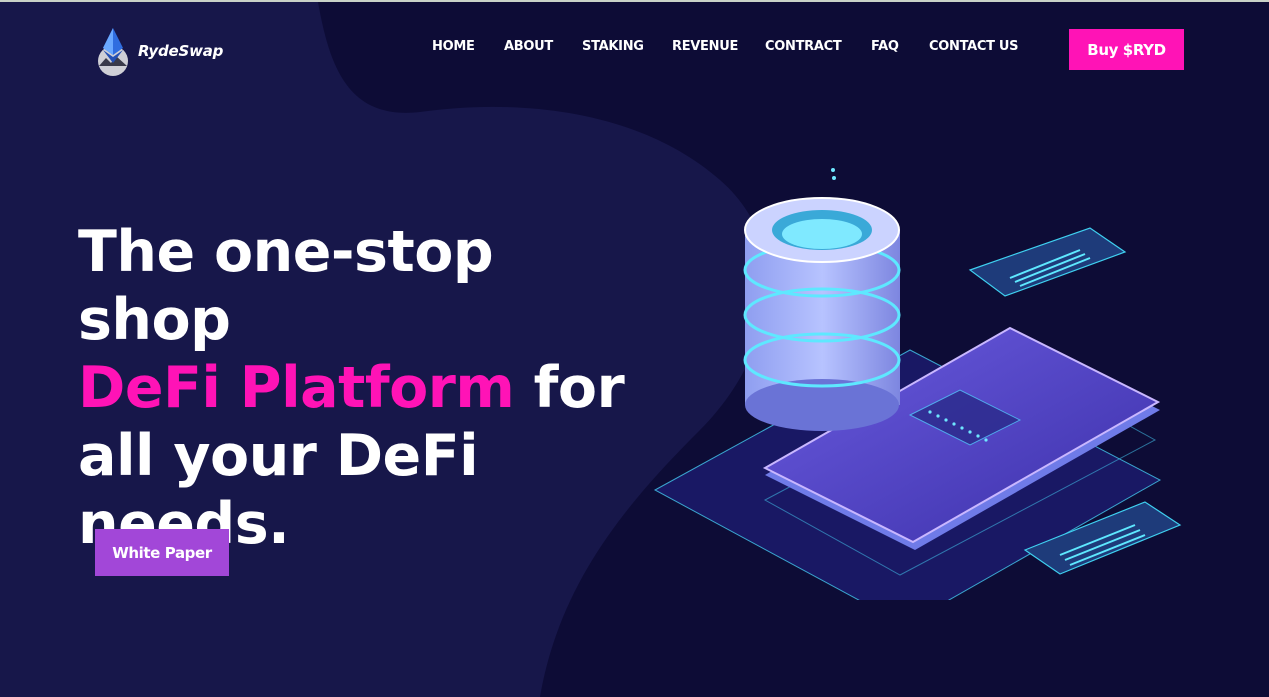 This screenshot has height=697, width=1269. Describe the element at coordinates (974, 46) in the screenshot. I see `nav-contact-us: CONTACT US` at that location.